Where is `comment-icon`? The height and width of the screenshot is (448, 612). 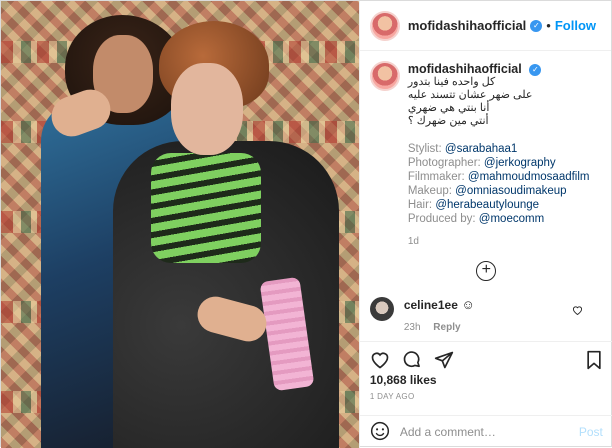 comment-icon is located at coordinates (412, 362).